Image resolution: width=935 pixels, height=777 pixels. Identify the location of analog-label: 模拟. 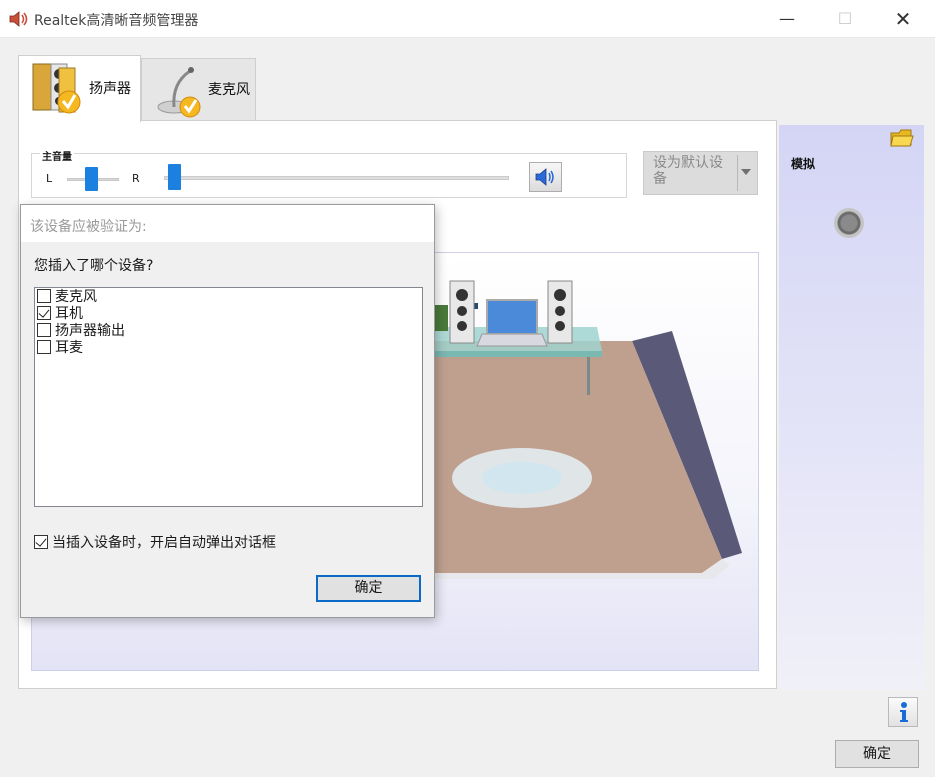
(803, 164).